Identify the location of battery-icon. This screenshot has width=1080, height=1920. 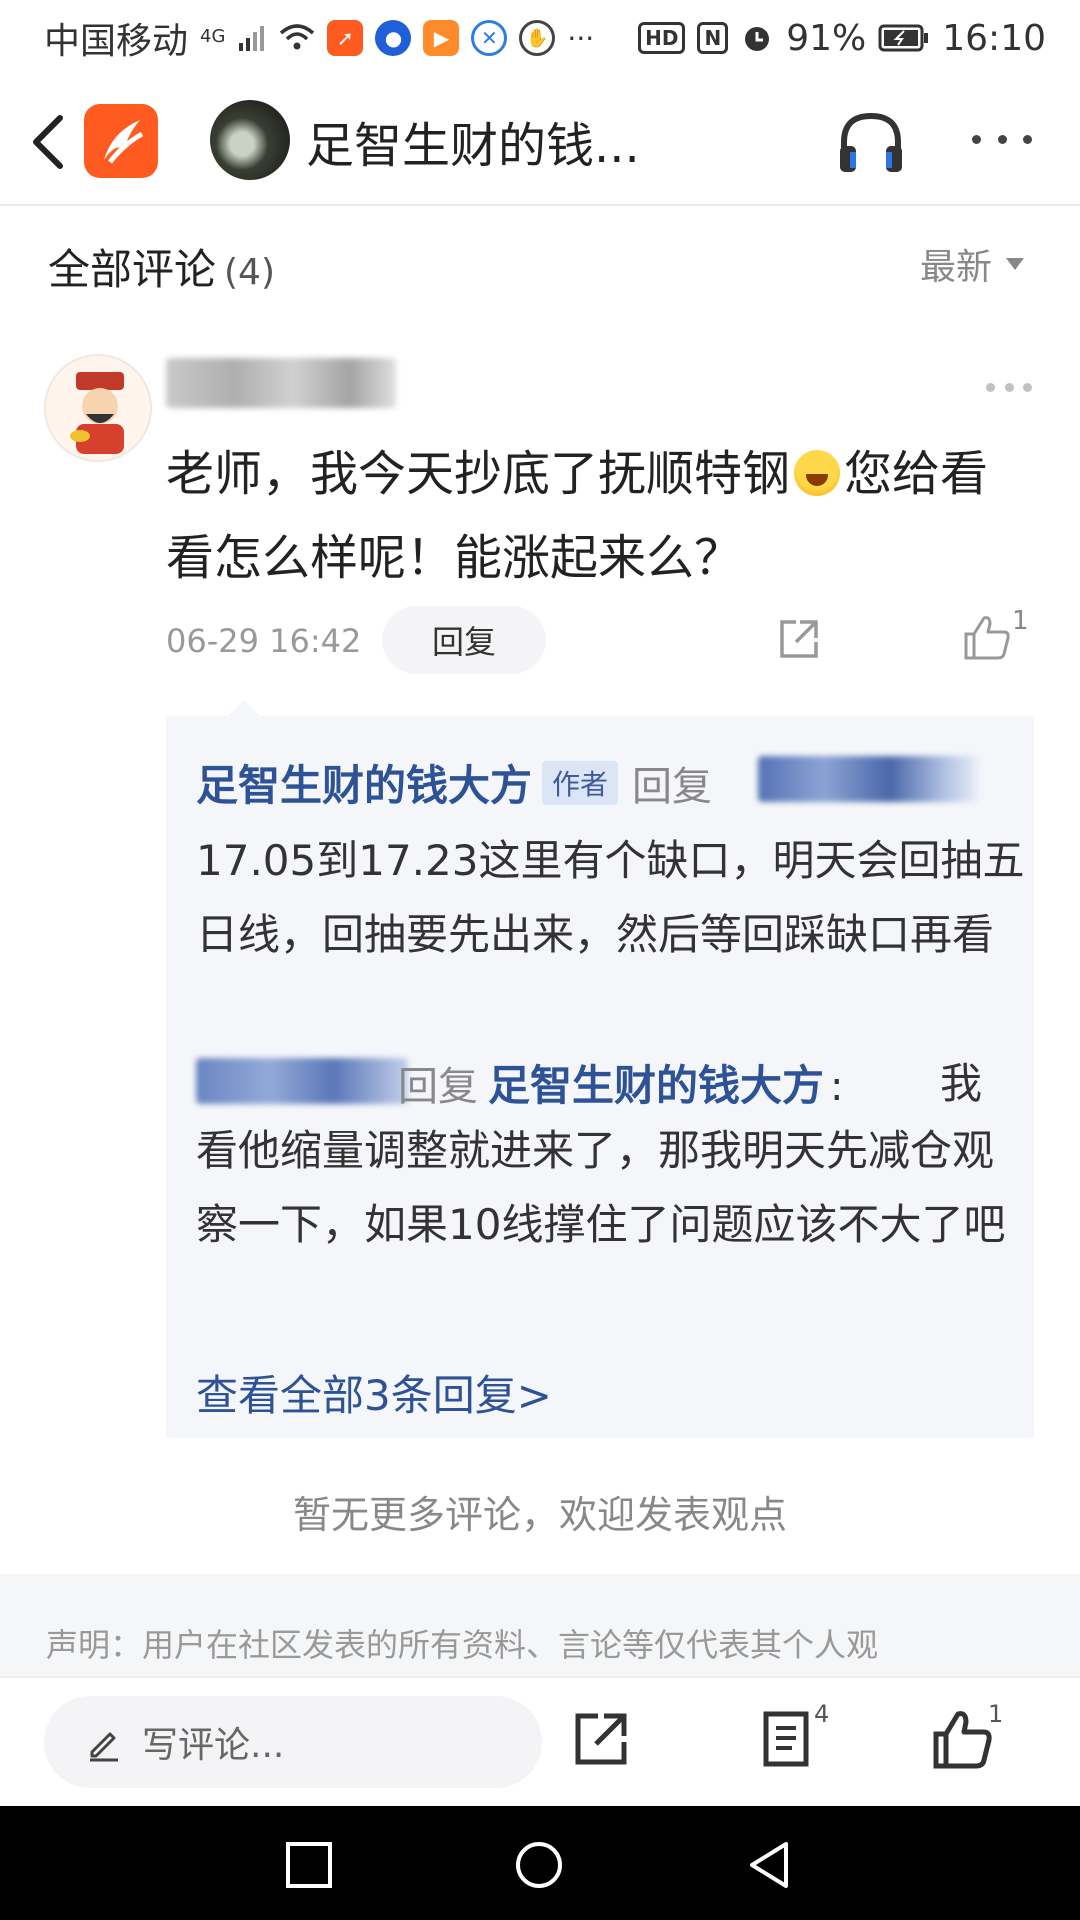
(903, 38).